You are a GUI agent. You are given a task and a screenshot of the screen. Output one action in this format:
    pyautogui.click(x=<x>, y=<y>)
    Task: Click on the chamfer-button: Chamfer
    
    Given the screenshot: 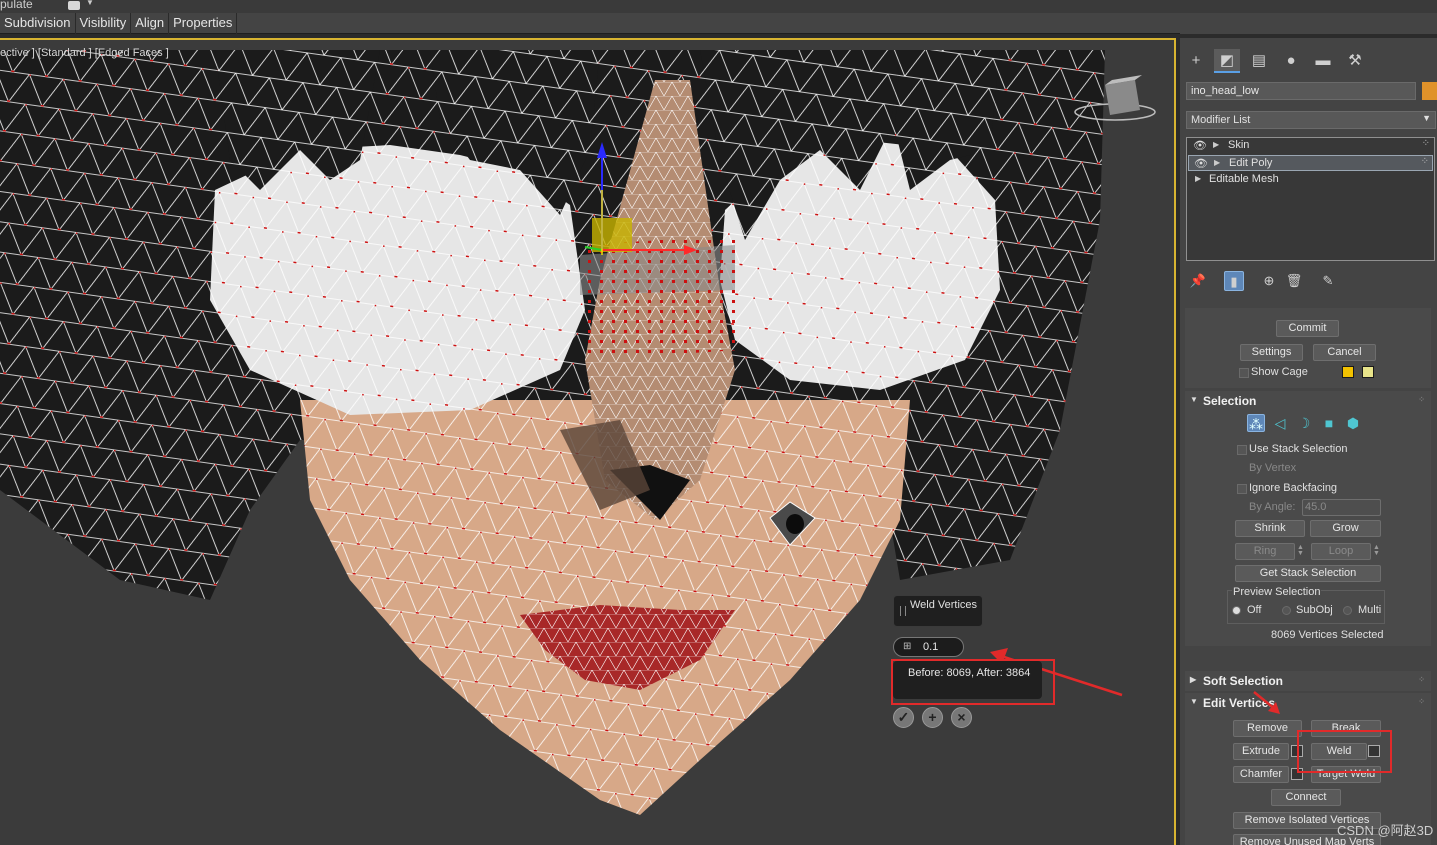 What is the action you would take?
    pyautogui.click(x=1261, y=774)
    